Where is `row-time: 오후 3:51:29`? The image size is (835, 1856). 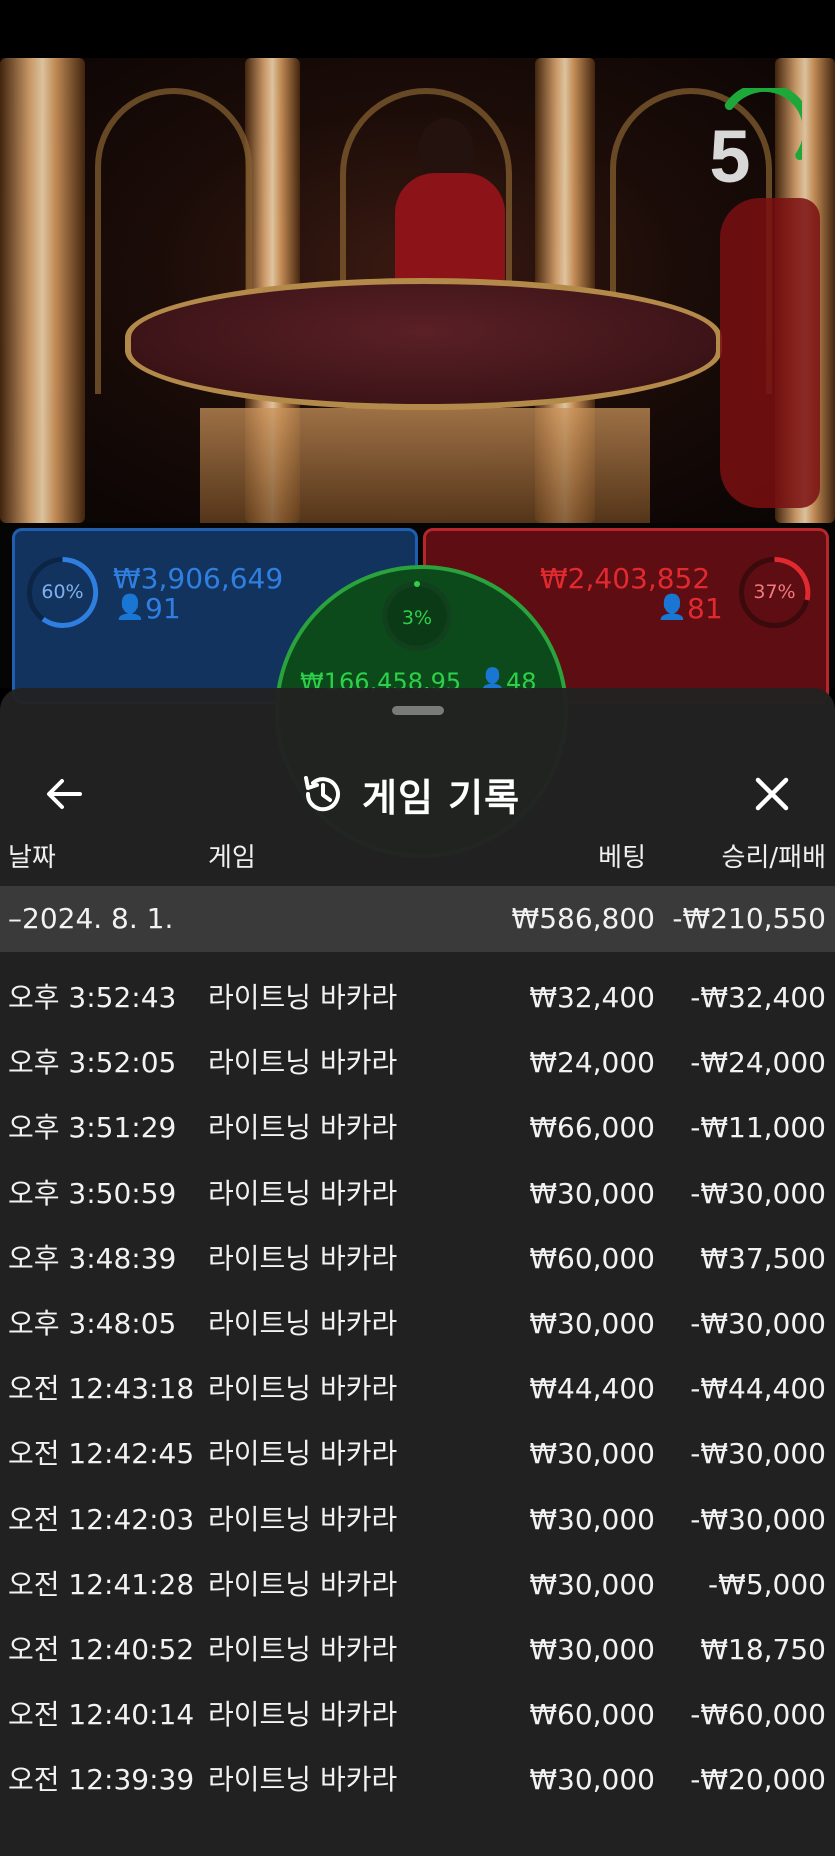 row-time: 오후 3:51:29 is located at coordinates (92, 1128).